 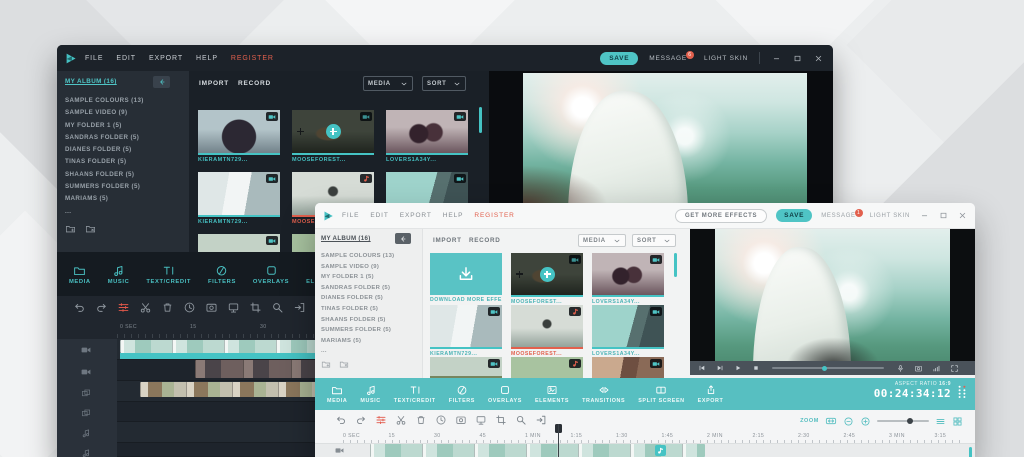 I want to click on preview-video, so click(x=832, y=295).